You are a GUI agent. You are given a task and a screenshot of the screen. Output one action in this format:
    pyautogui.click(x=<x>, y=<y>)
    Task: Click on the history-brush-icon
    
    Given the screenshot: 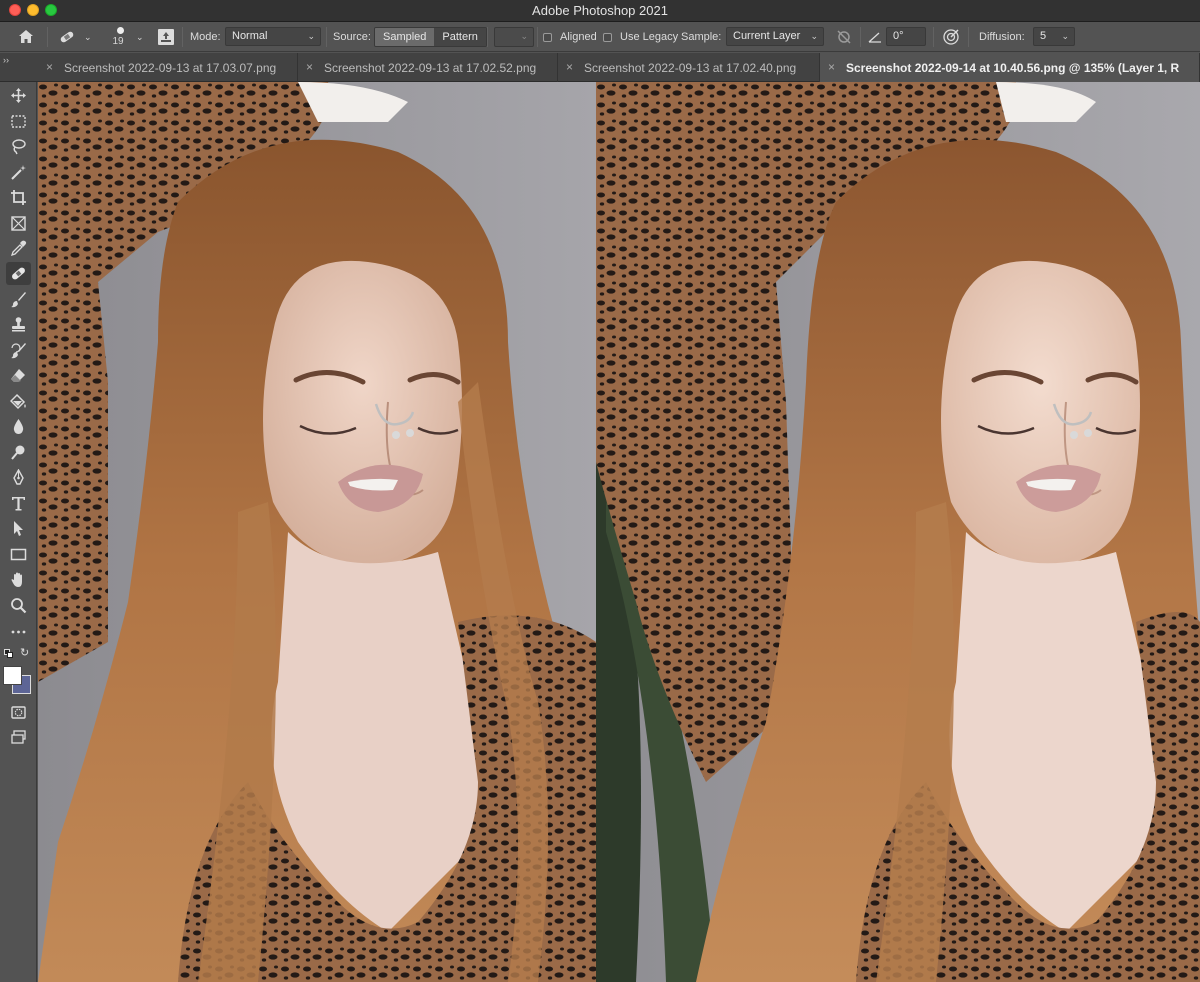 What is the action you would take?
    pyautogui.click(x=18, y=351)
    